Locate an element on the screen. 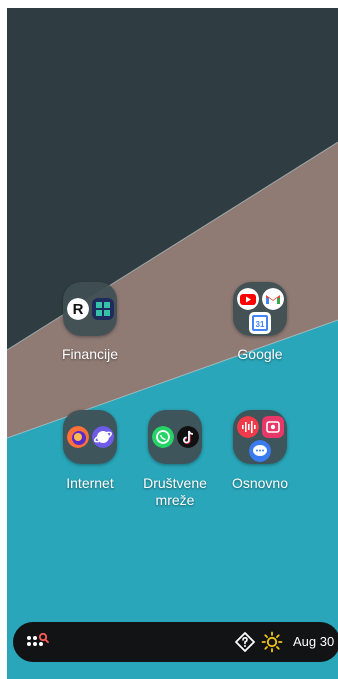 The height and width of the screenshot is (679, 338). folder-financije: R is located at coordinates (90, 309).